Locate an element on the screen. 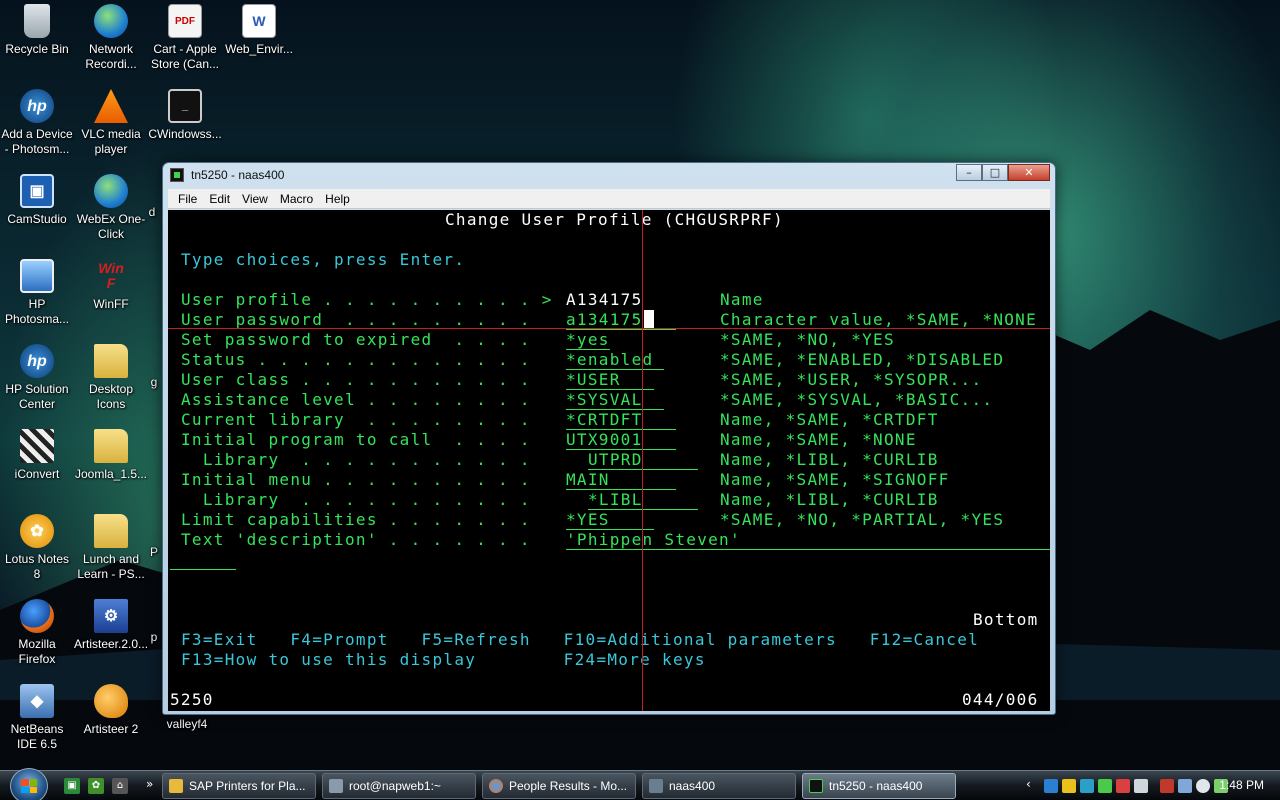 The width and height of the screenshot is (1280, 800). text-cursor is located at coordinates (649, 319).